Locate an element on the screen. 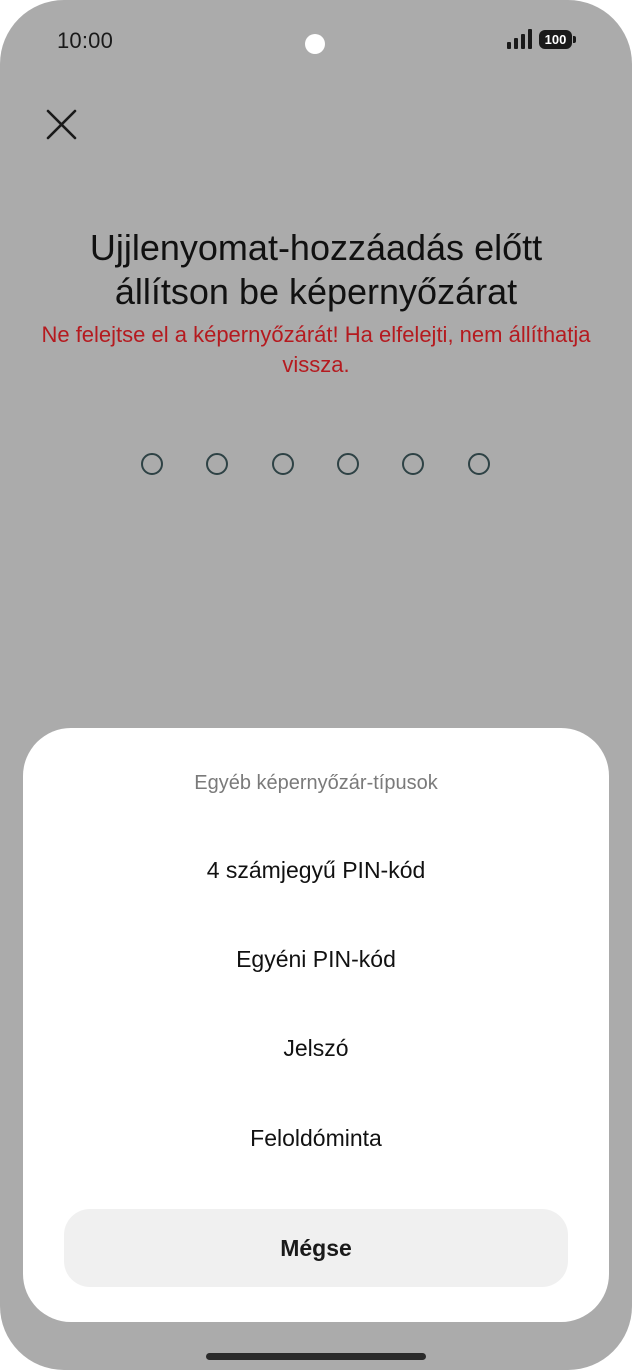 Image resolution: width=632 pixels, height=1370 pixels. option-4-digit-pin: 4 számjegyű PIN-kód is located at coordinates (316, 870).